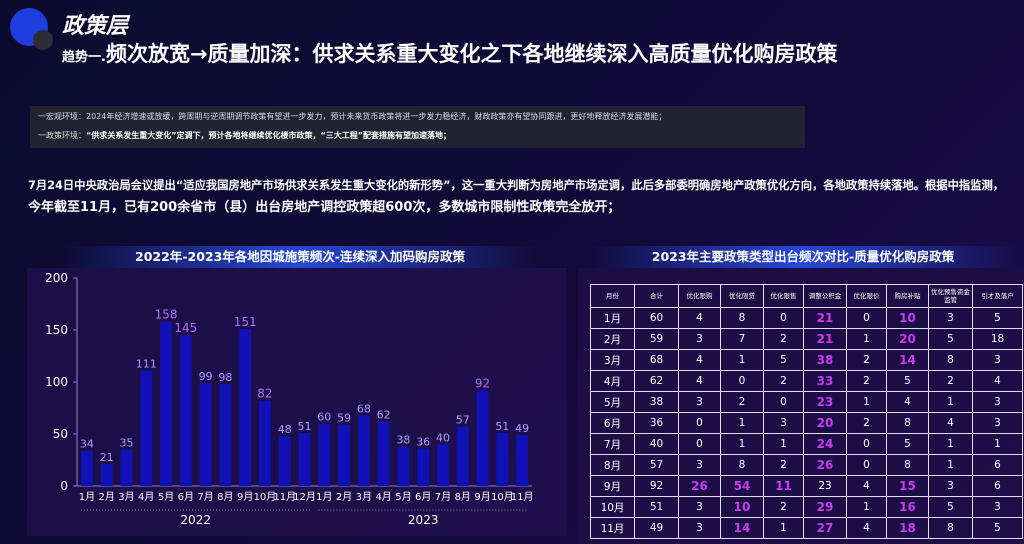 This screenshot has width=1024, height=544. I want to click on table-month-cell: 10月, so click(612, 507).